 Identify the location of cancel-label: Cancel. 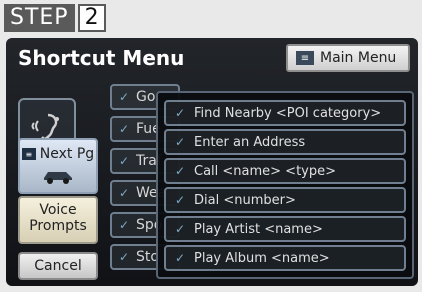
(58, 266).